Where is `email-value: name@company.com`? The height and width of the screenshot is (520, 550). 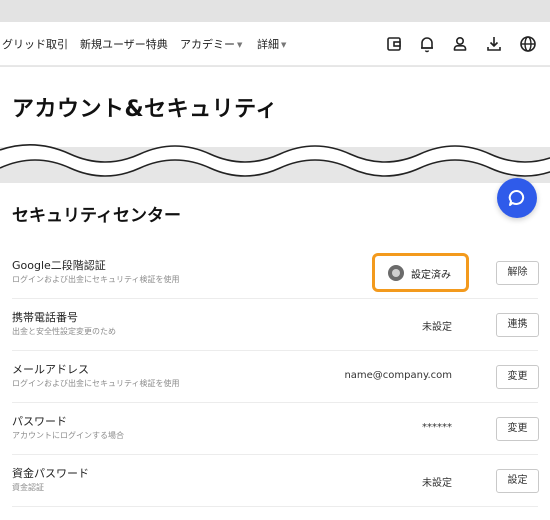 email-value: name@company.com is located at coordinates (398, 375).